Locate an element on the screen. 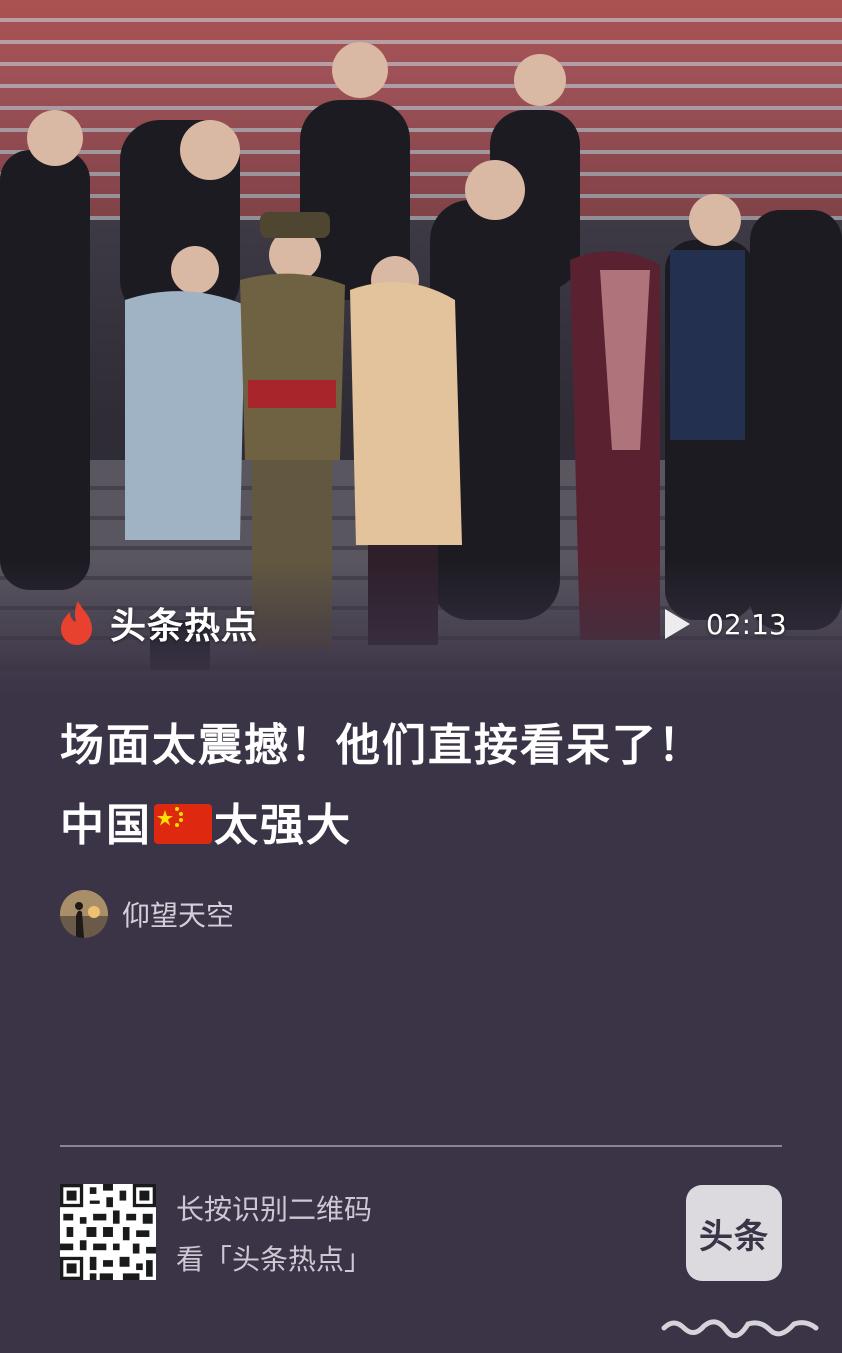  china-flag-icon is located at coordinates (183, 824).